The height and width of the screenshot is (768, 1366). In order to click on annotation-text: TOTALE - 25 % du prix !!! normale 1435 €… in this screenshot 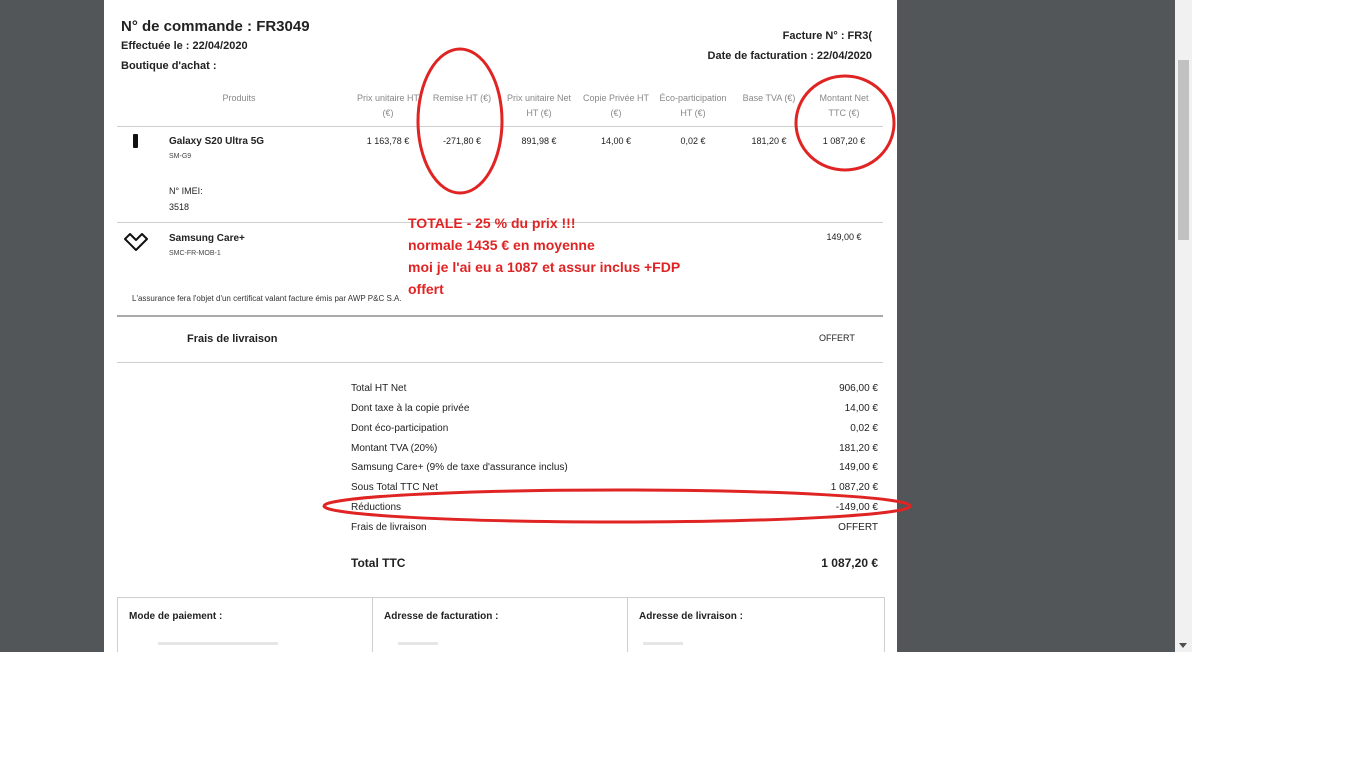, I will do `click(544, 256)`.